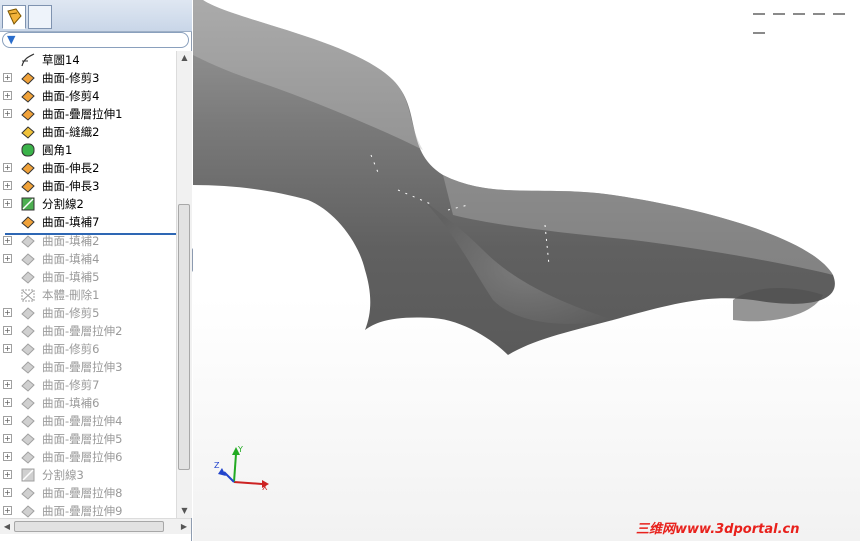 The width and height of the screenshot is (860, 541). Describe the element at coordinates (71, 96) in the screenshot. I see `tree-item-label: 曲面-修剪4` at that location.